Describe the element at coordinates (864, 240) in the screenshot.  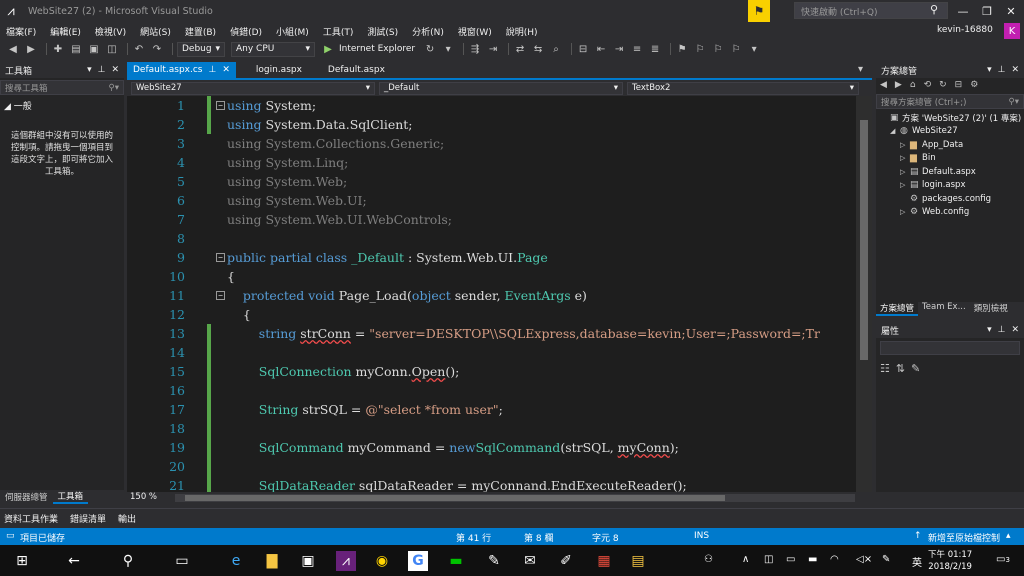
I see `vertical-scrollbar-thumb` at that location.